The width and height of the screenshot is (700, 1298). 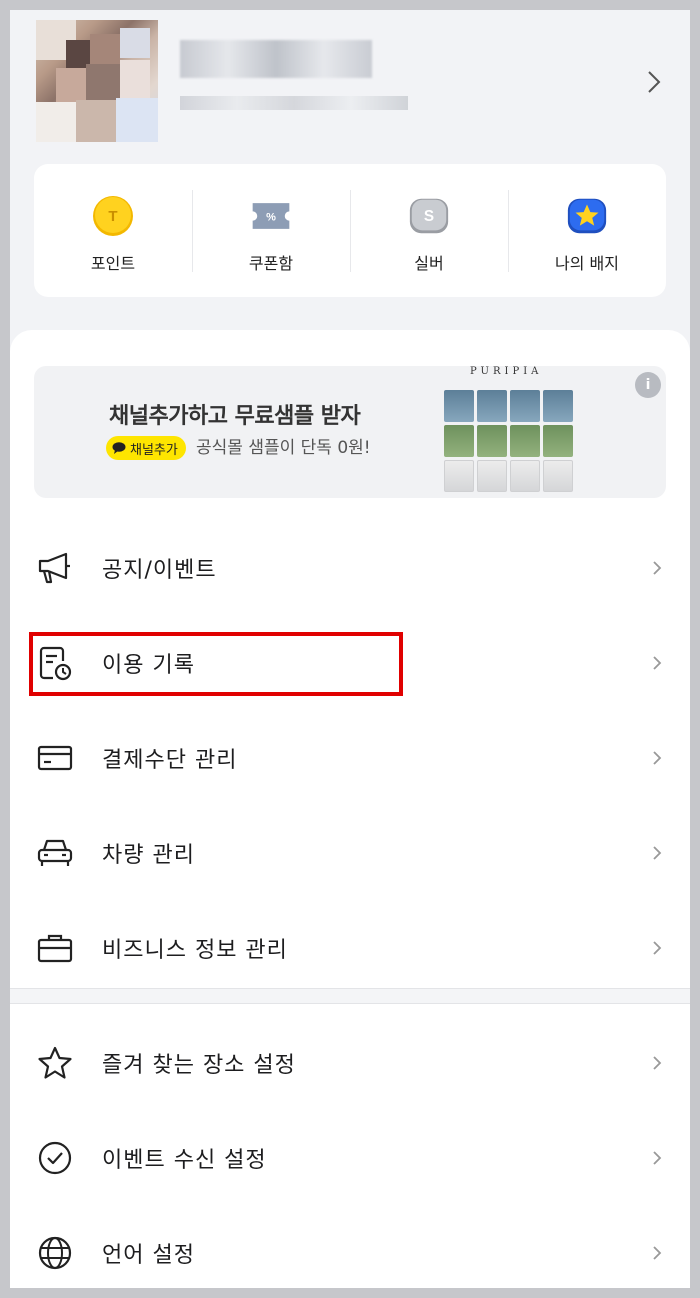 I want to click on point-coin-icon: T, so click(x=113, y=216).